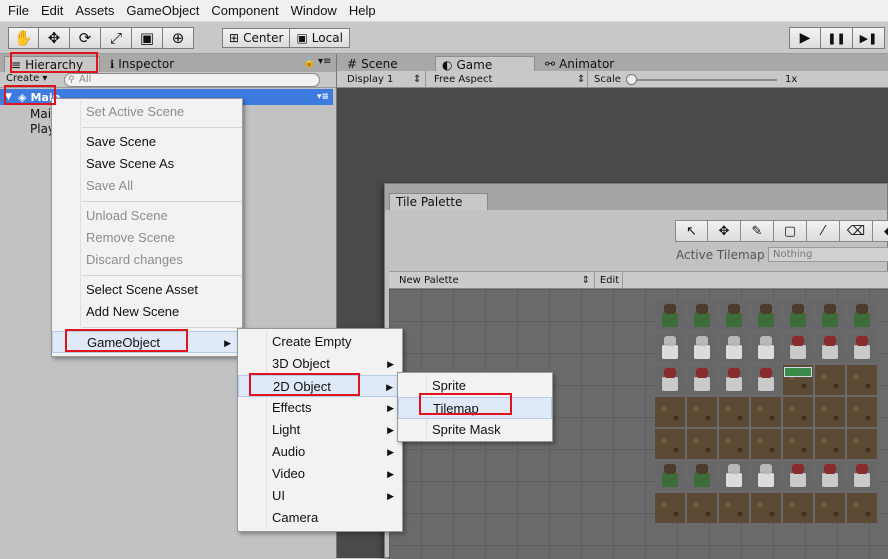  What do you see at coordinates (362, 11) in the screenshot?
I see `menu-help: Help` at bounding box center [362, 11].